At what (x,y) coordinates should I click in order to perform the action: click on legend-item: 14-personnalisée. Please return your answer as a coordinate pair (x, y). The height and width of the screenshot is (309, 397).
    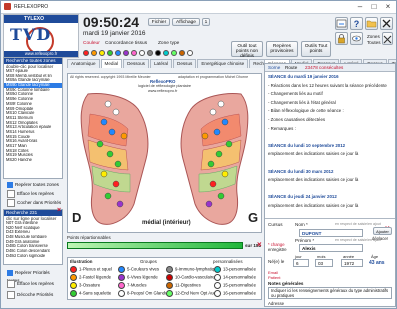
    Looking at the image, I should click on (235, 277).